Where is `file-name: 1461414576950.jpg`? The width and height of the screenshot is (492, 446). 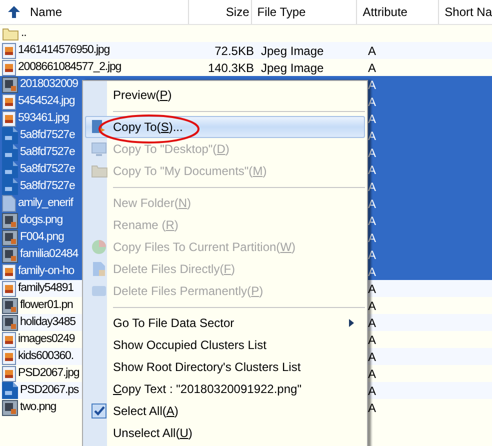 file-name: 1461414576950.jpg is located at coordinates (64, 50).